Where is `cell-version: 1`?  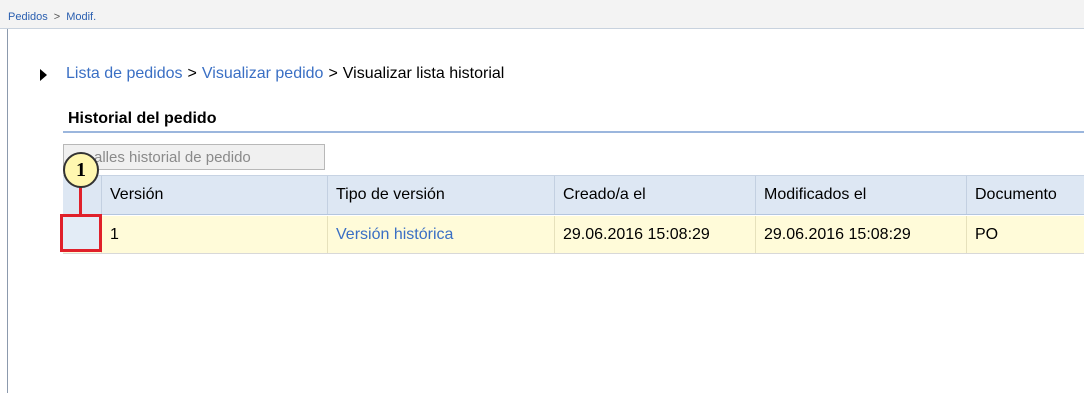 cell-version: 1 is located at coordinates (215, 234).